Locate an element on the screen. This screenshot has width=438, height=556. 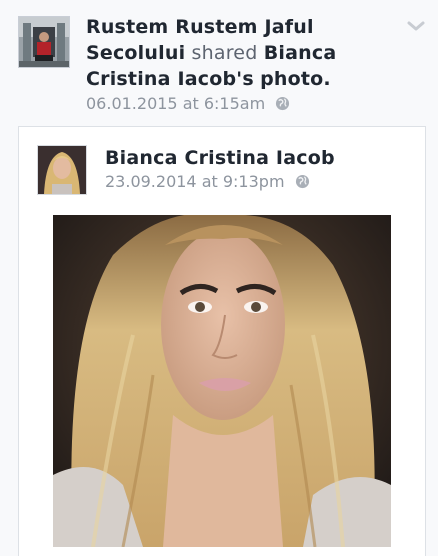
post-meta: 06.01.2015 at 6:15am is located at coordinates (188, 103).